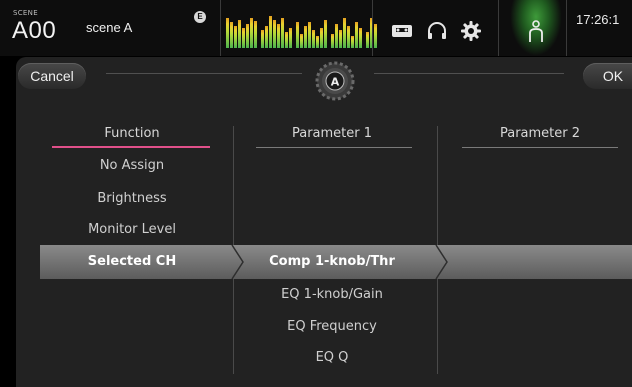  Describe the element at coordinates (598, 19) in the screenshot. I see `clock: 17:26:1` at that location.